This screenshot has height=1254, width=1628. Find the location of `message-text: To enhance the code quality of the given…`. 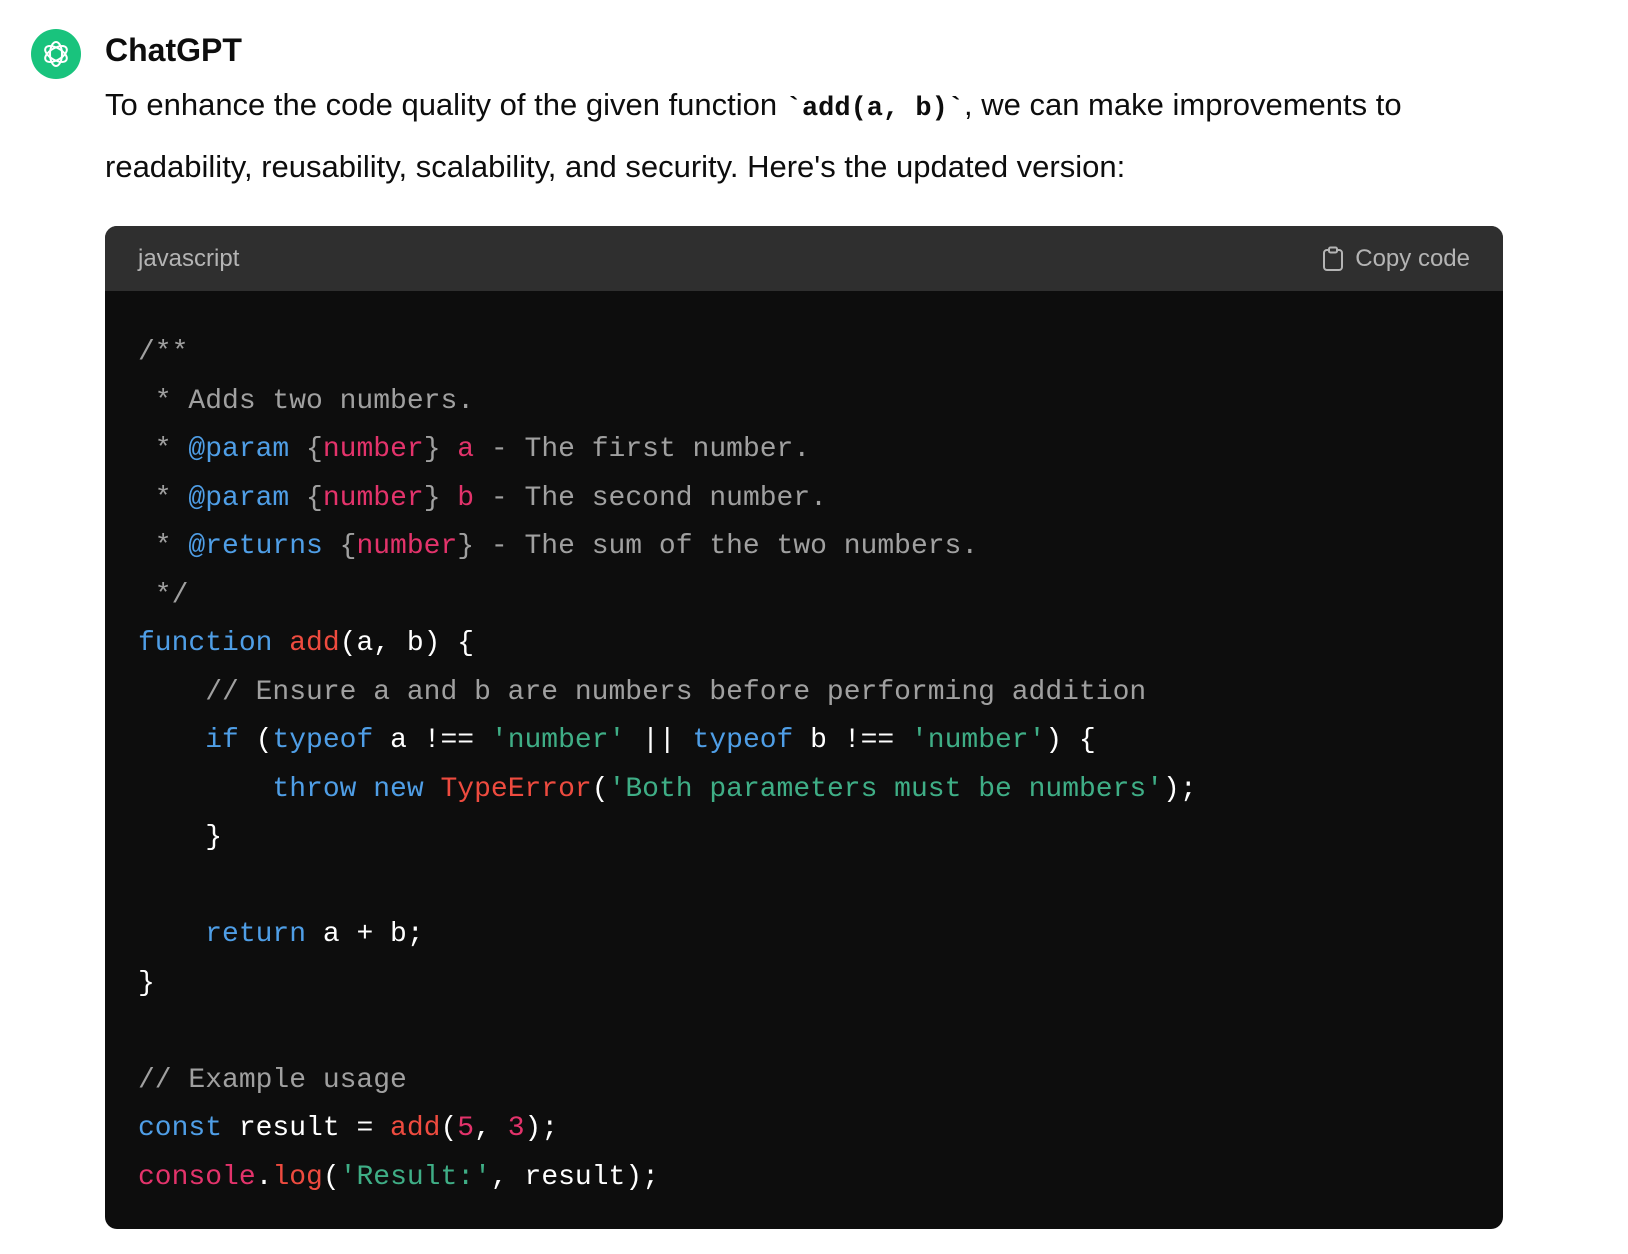

message-text: To enhance the code quality of the given… is located at coordinates (805, 135).